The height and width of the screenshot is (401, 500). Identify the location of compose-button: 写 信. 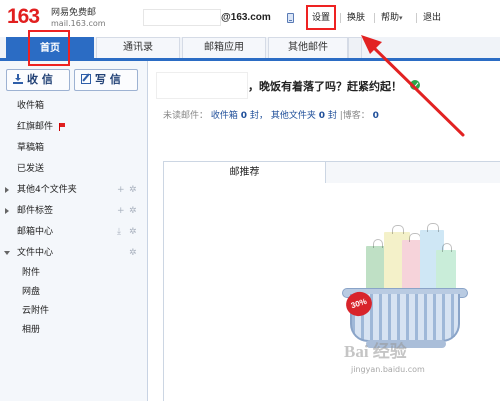
(106, 80).